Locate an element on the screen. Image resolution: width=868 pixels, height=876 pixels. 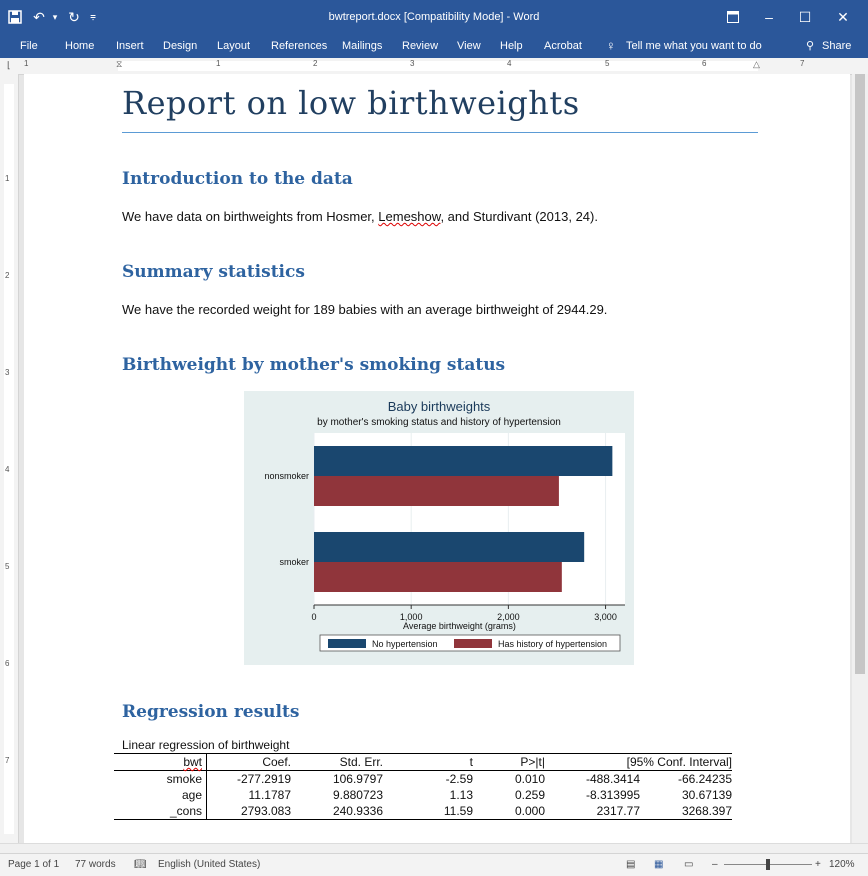
ruler-number: 7 is located at coordinates (802, 63).